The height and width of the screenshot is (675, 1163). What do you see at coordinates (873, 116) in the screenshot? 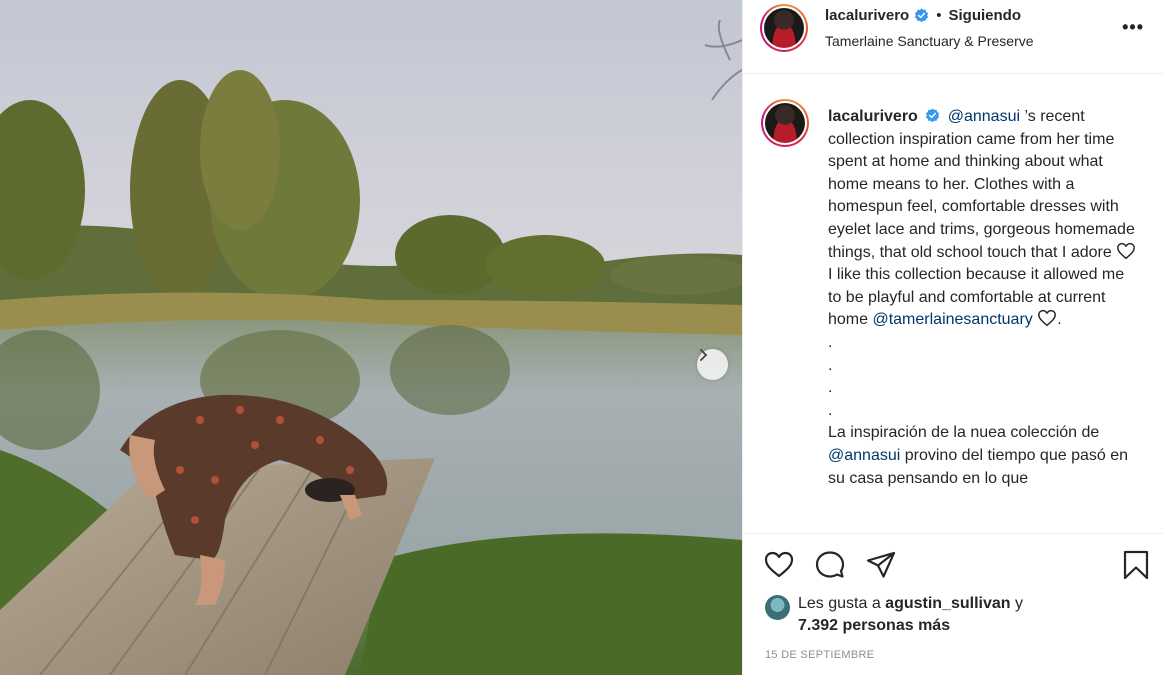
I see `caption-username: lacalurivero` at bounding box center [873, 116].